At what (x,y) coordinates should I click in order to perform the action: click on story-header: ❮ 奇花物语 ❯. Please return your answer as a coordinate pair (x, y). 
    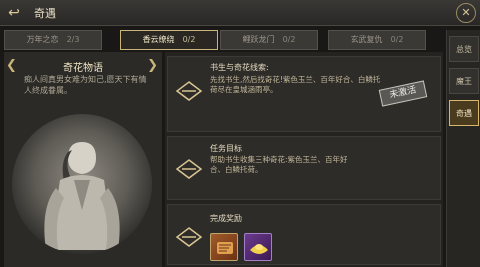
    Looking at the image, I should click on (83, 66).